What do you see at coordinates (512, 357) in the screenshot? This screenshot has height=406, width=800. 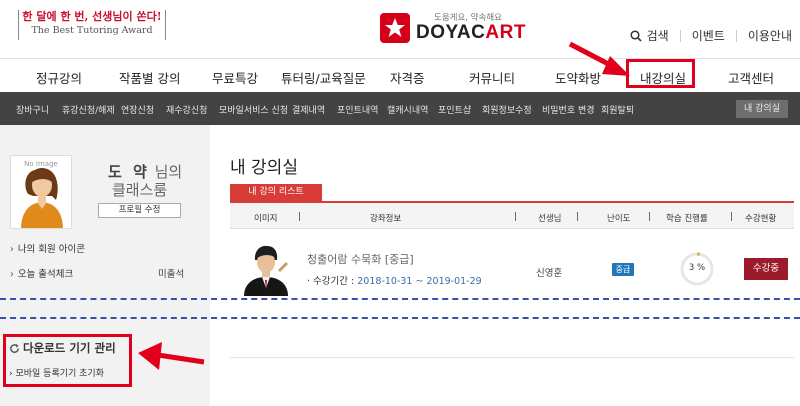 I see `table-bottom-rule` at bounding box center [512, 357].